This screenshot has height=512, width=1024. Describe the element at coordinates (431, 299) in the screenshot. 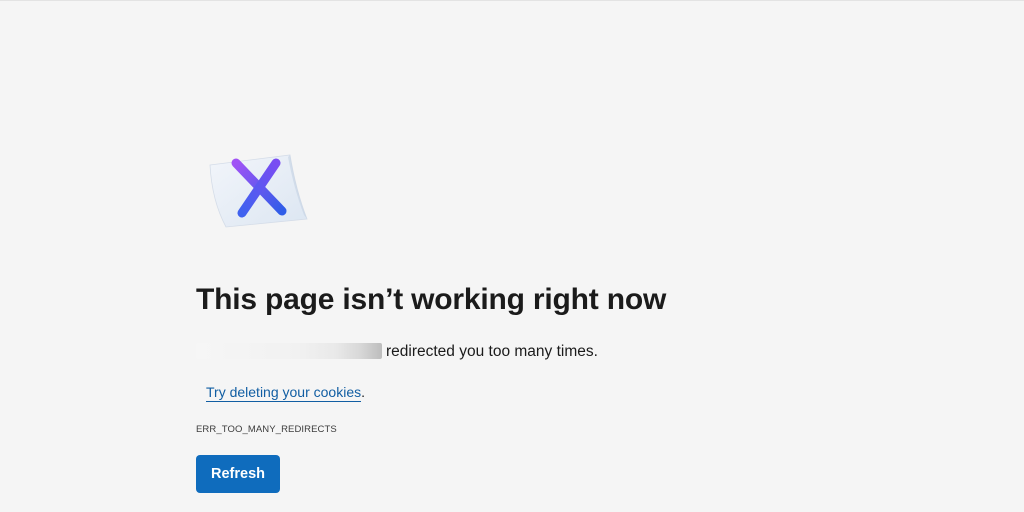

I see `page-title: This page isn’t working right now` at that location.